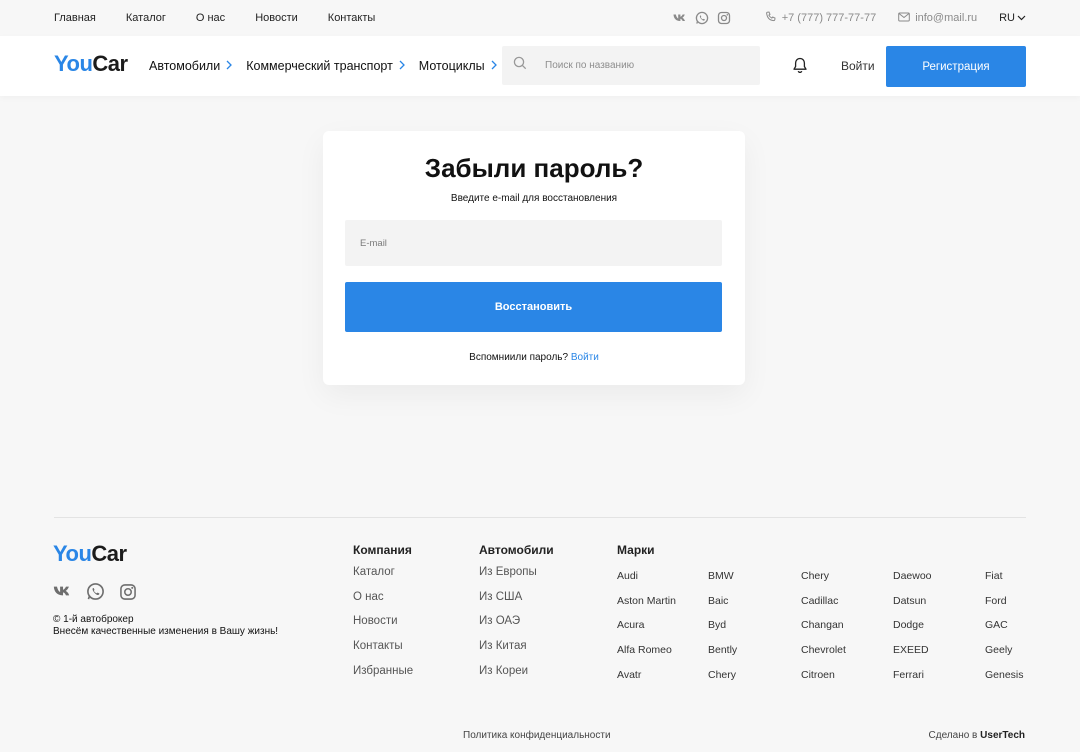 The width and height of the screenshot is (1080, 752). I want to click on nav-item-label: Мотоциклы, so click(451, 66).